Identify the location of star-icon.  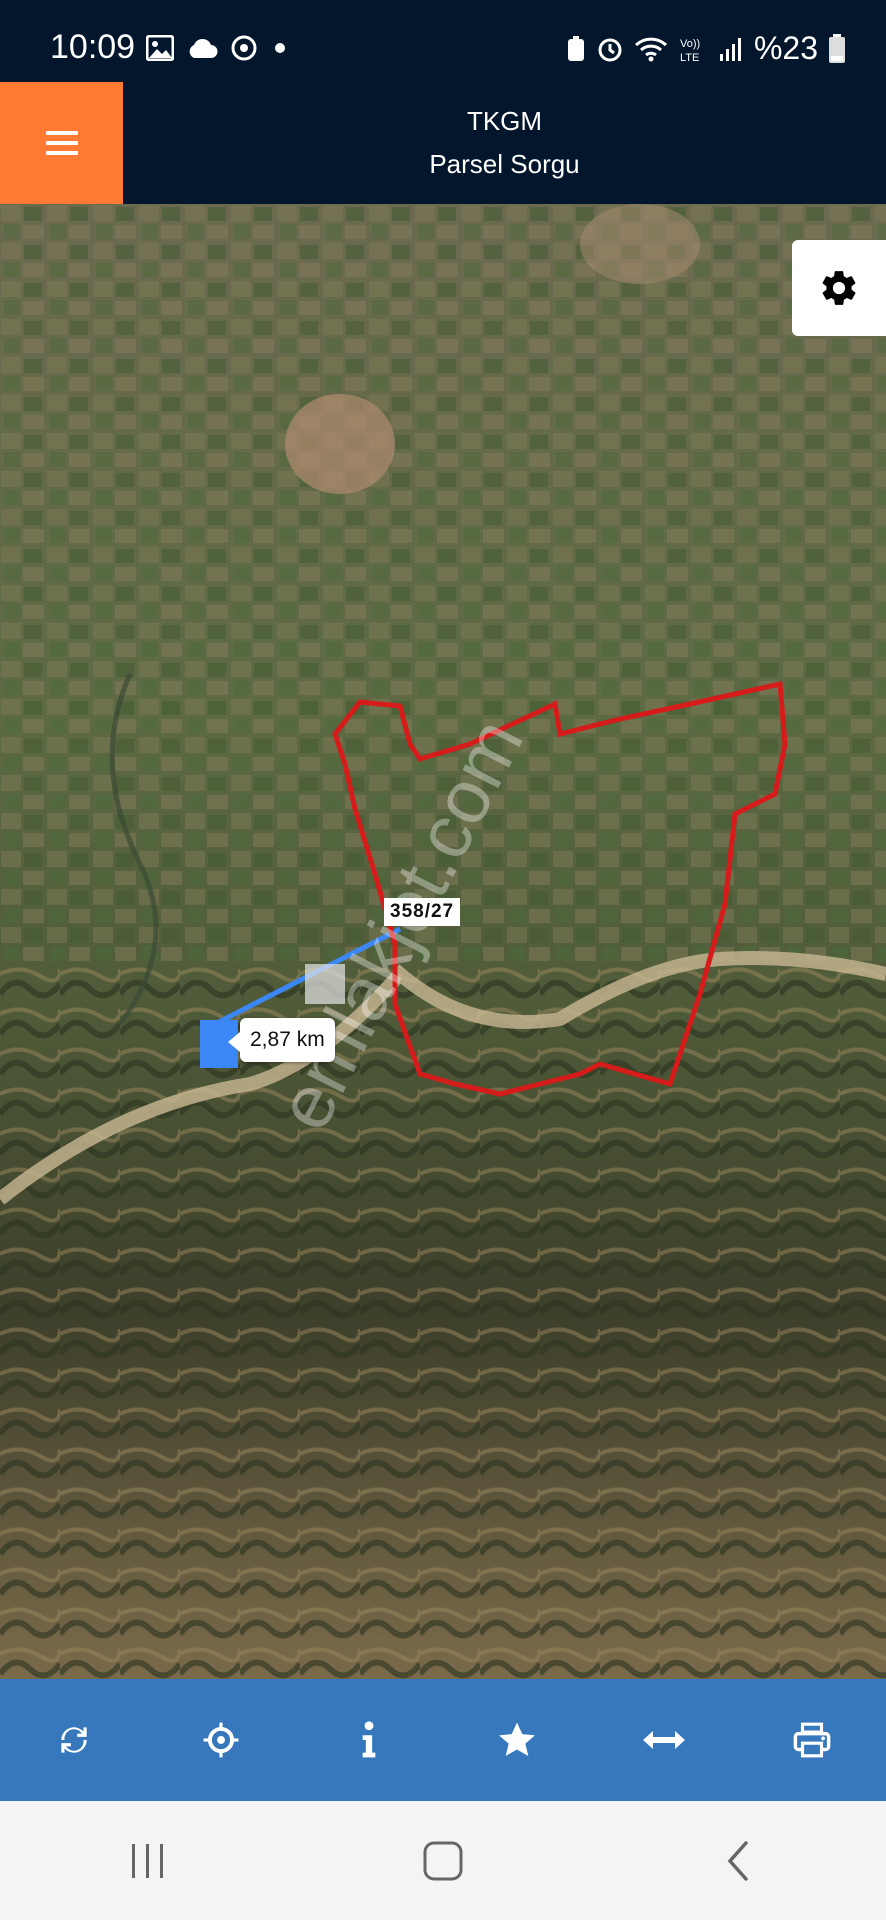
(516, 1739).